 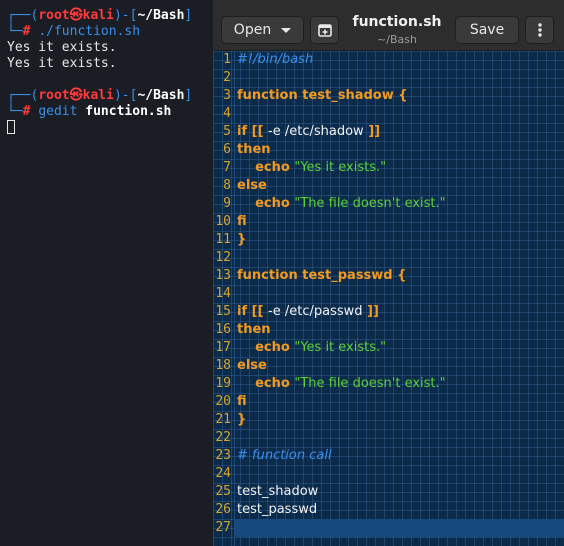 I want to click on line-number: 24, so click(x=223, y=473).